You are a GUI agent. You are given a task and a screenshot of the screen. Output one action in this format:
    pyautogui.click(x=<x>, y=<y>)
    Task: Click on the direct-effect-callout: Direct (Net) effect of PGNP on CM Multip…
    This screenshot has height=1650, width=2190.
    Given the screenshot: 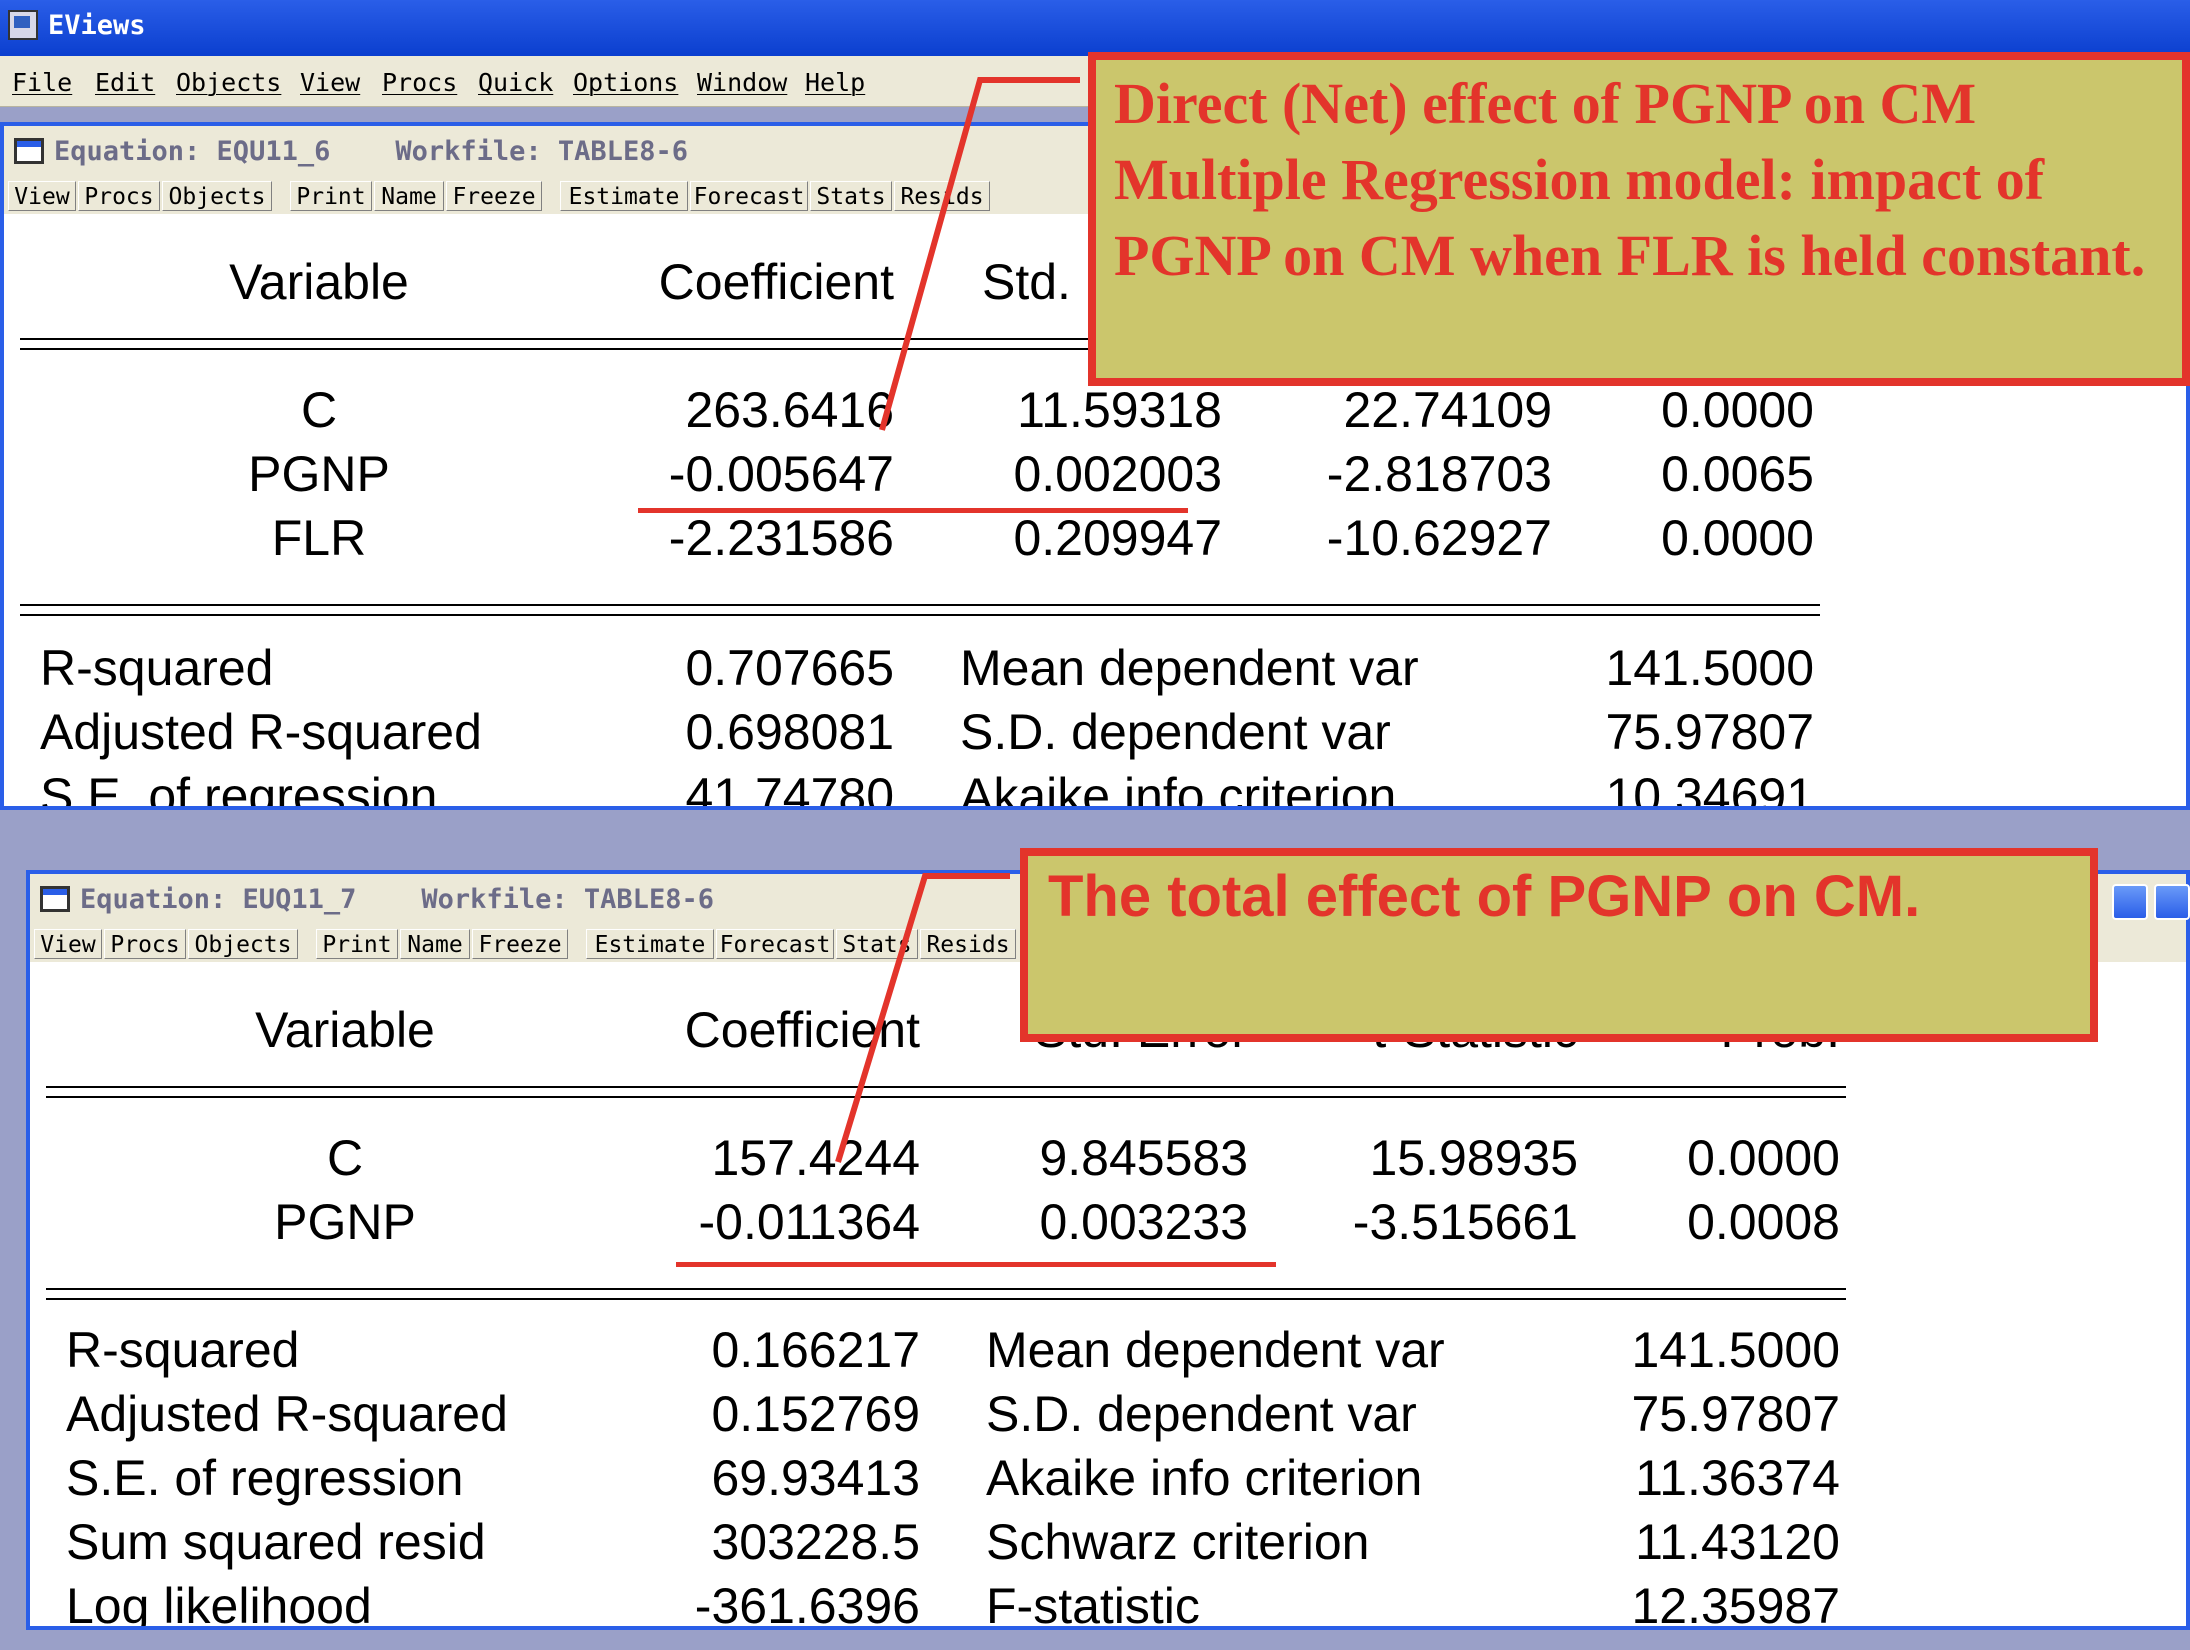 What is the action you would take?
    pyautogui.click(x=1639, y=219)
    